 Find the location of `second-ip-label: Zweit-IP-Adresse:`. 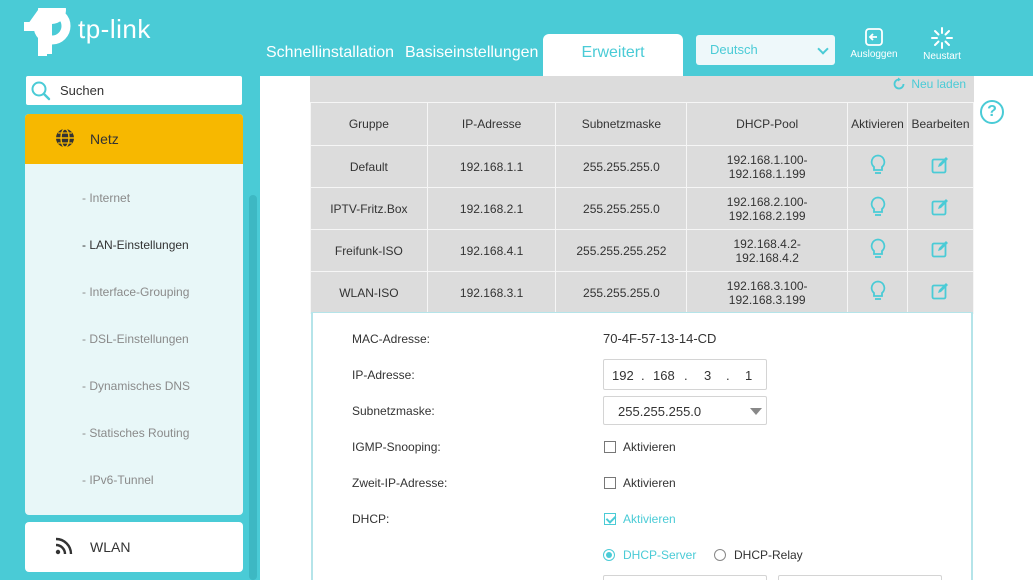

second-ip-label: Zweit-IP-Adresse: is located at coordinates (400, 483).